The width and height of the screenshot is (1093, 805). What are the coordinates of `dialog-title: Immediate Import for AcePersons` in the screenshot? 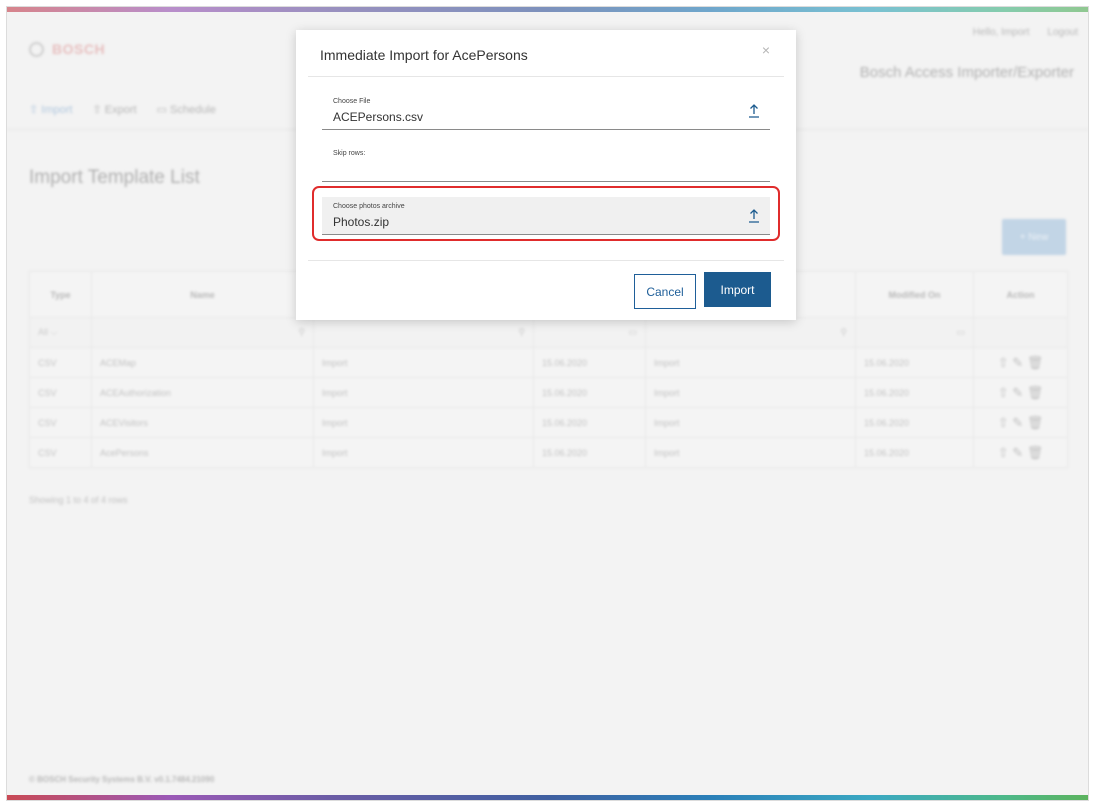 It's located at (424, 55).